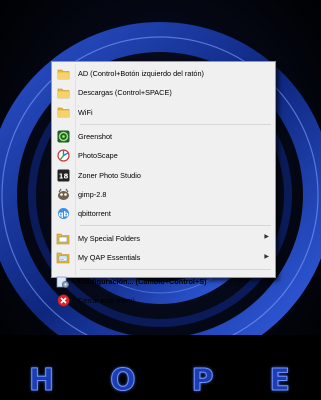 This screenshot has height=400, width=321. Describe the element at coordinates (163, 112) in the screenshot. I see `menu-item-wifi: WiFi` at that location.